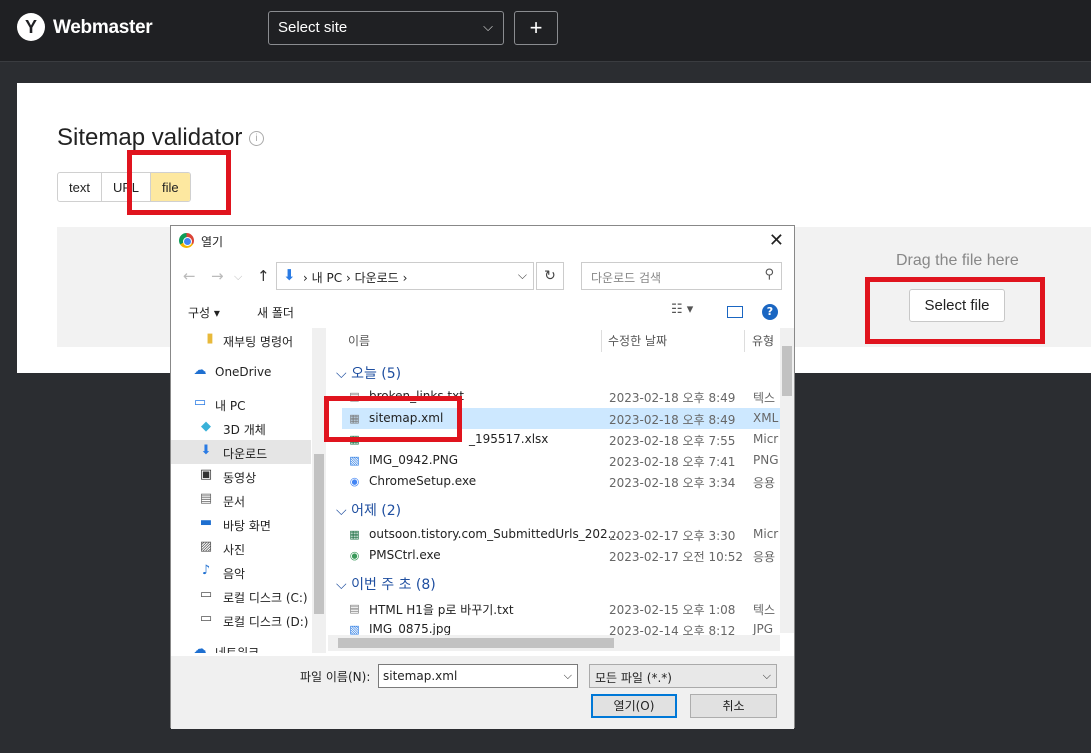  I want to click on close-icon: ✕, so click(776, 240).